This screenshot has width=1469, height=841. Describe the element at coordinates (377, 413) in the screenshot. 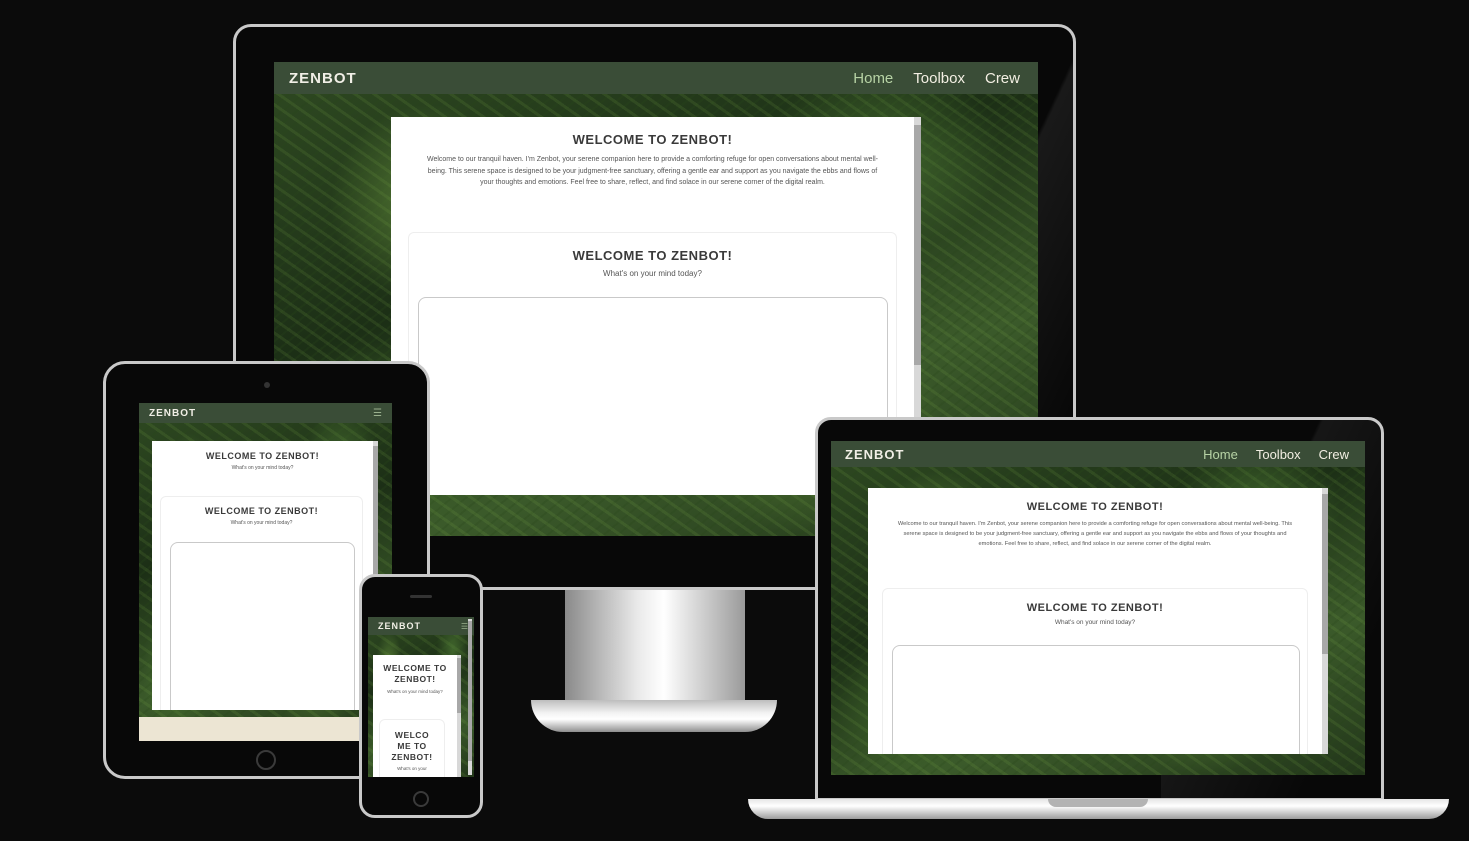

I see `hamburger-icon: ☰` at that location.